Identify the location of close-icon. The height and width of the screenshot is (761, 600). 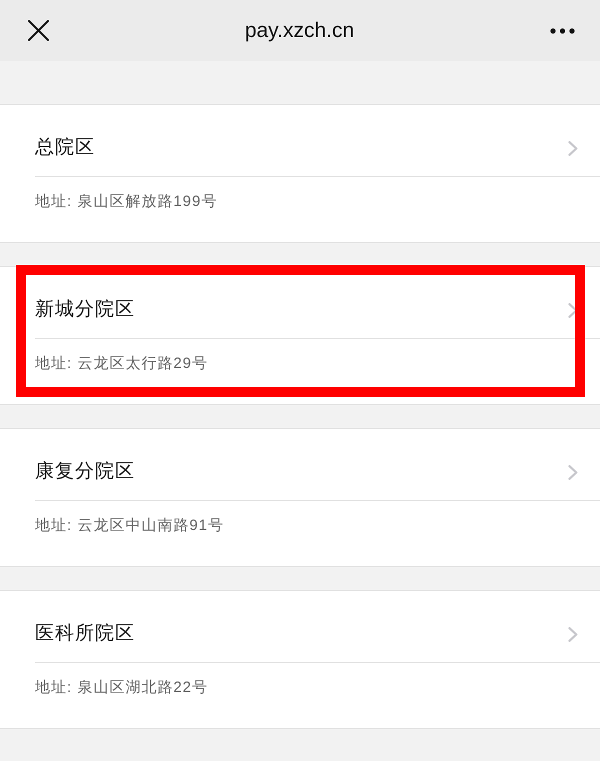
(38, 30).